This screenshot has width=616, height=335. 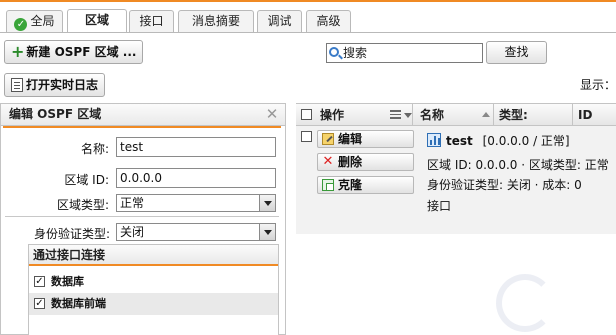 I want to click on check-circle-icon: ✓, so click(x=21, y=24).